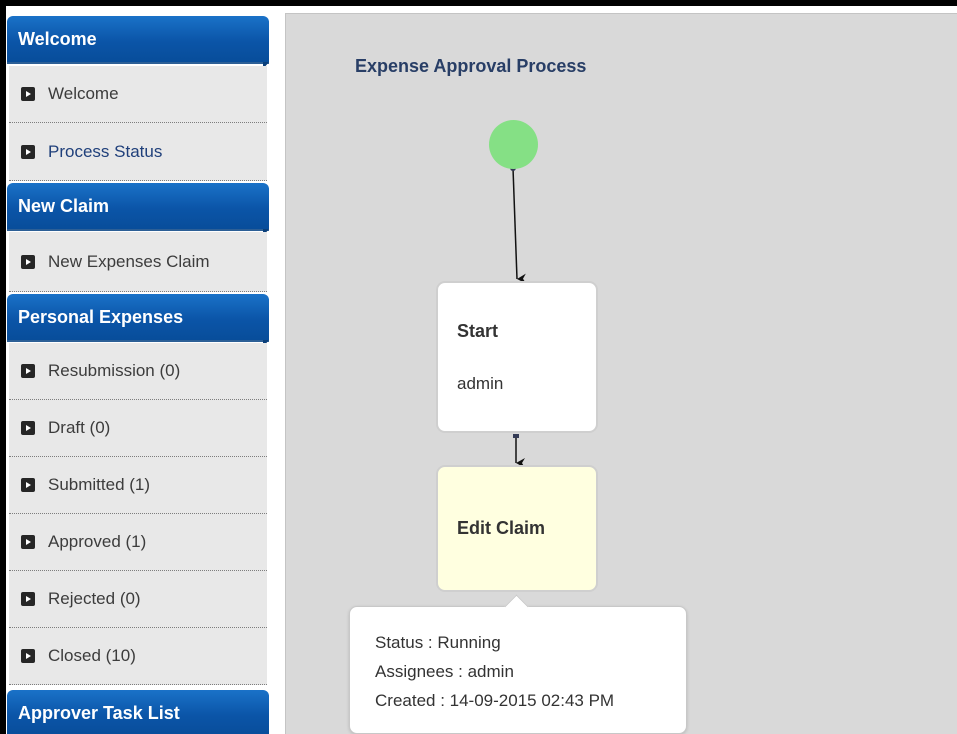 Image resolution: width=957 pixels, height=734 pixels. What do you see at coordinates (519, 225) in the screenshot?
I see `flow-start-to-task` at bounding box center [519, 225].